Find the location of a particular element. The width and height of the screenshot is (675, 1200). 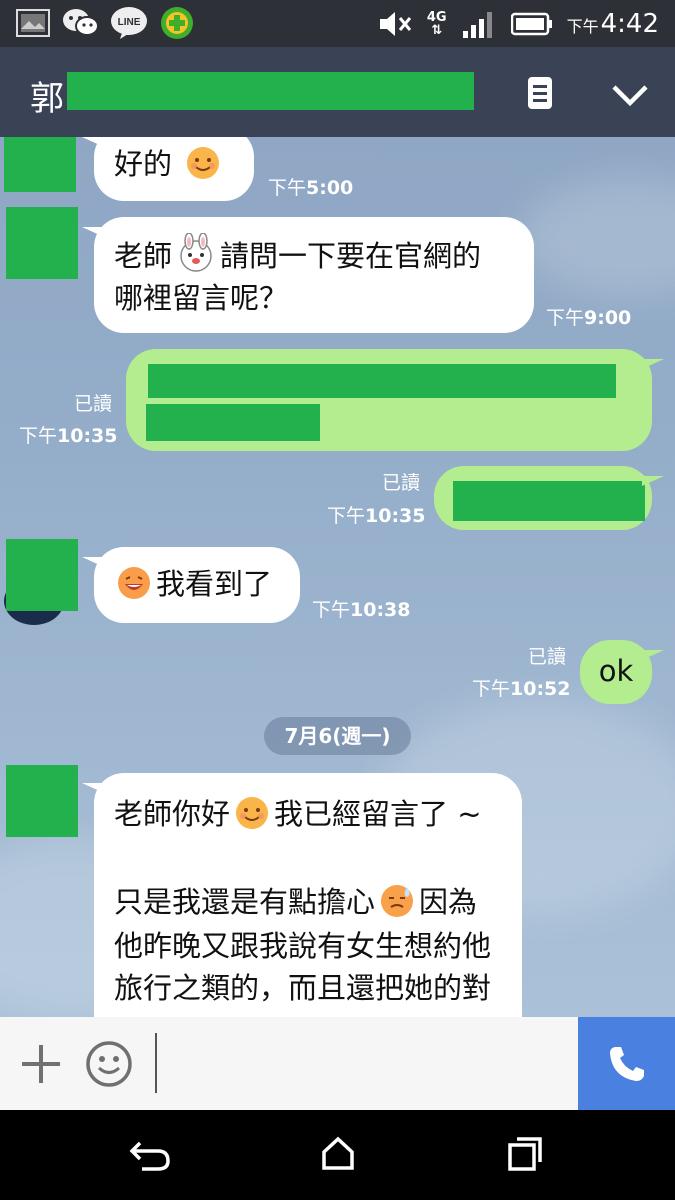

message-time: 下午9:00 is located at coordinates (589, 318).